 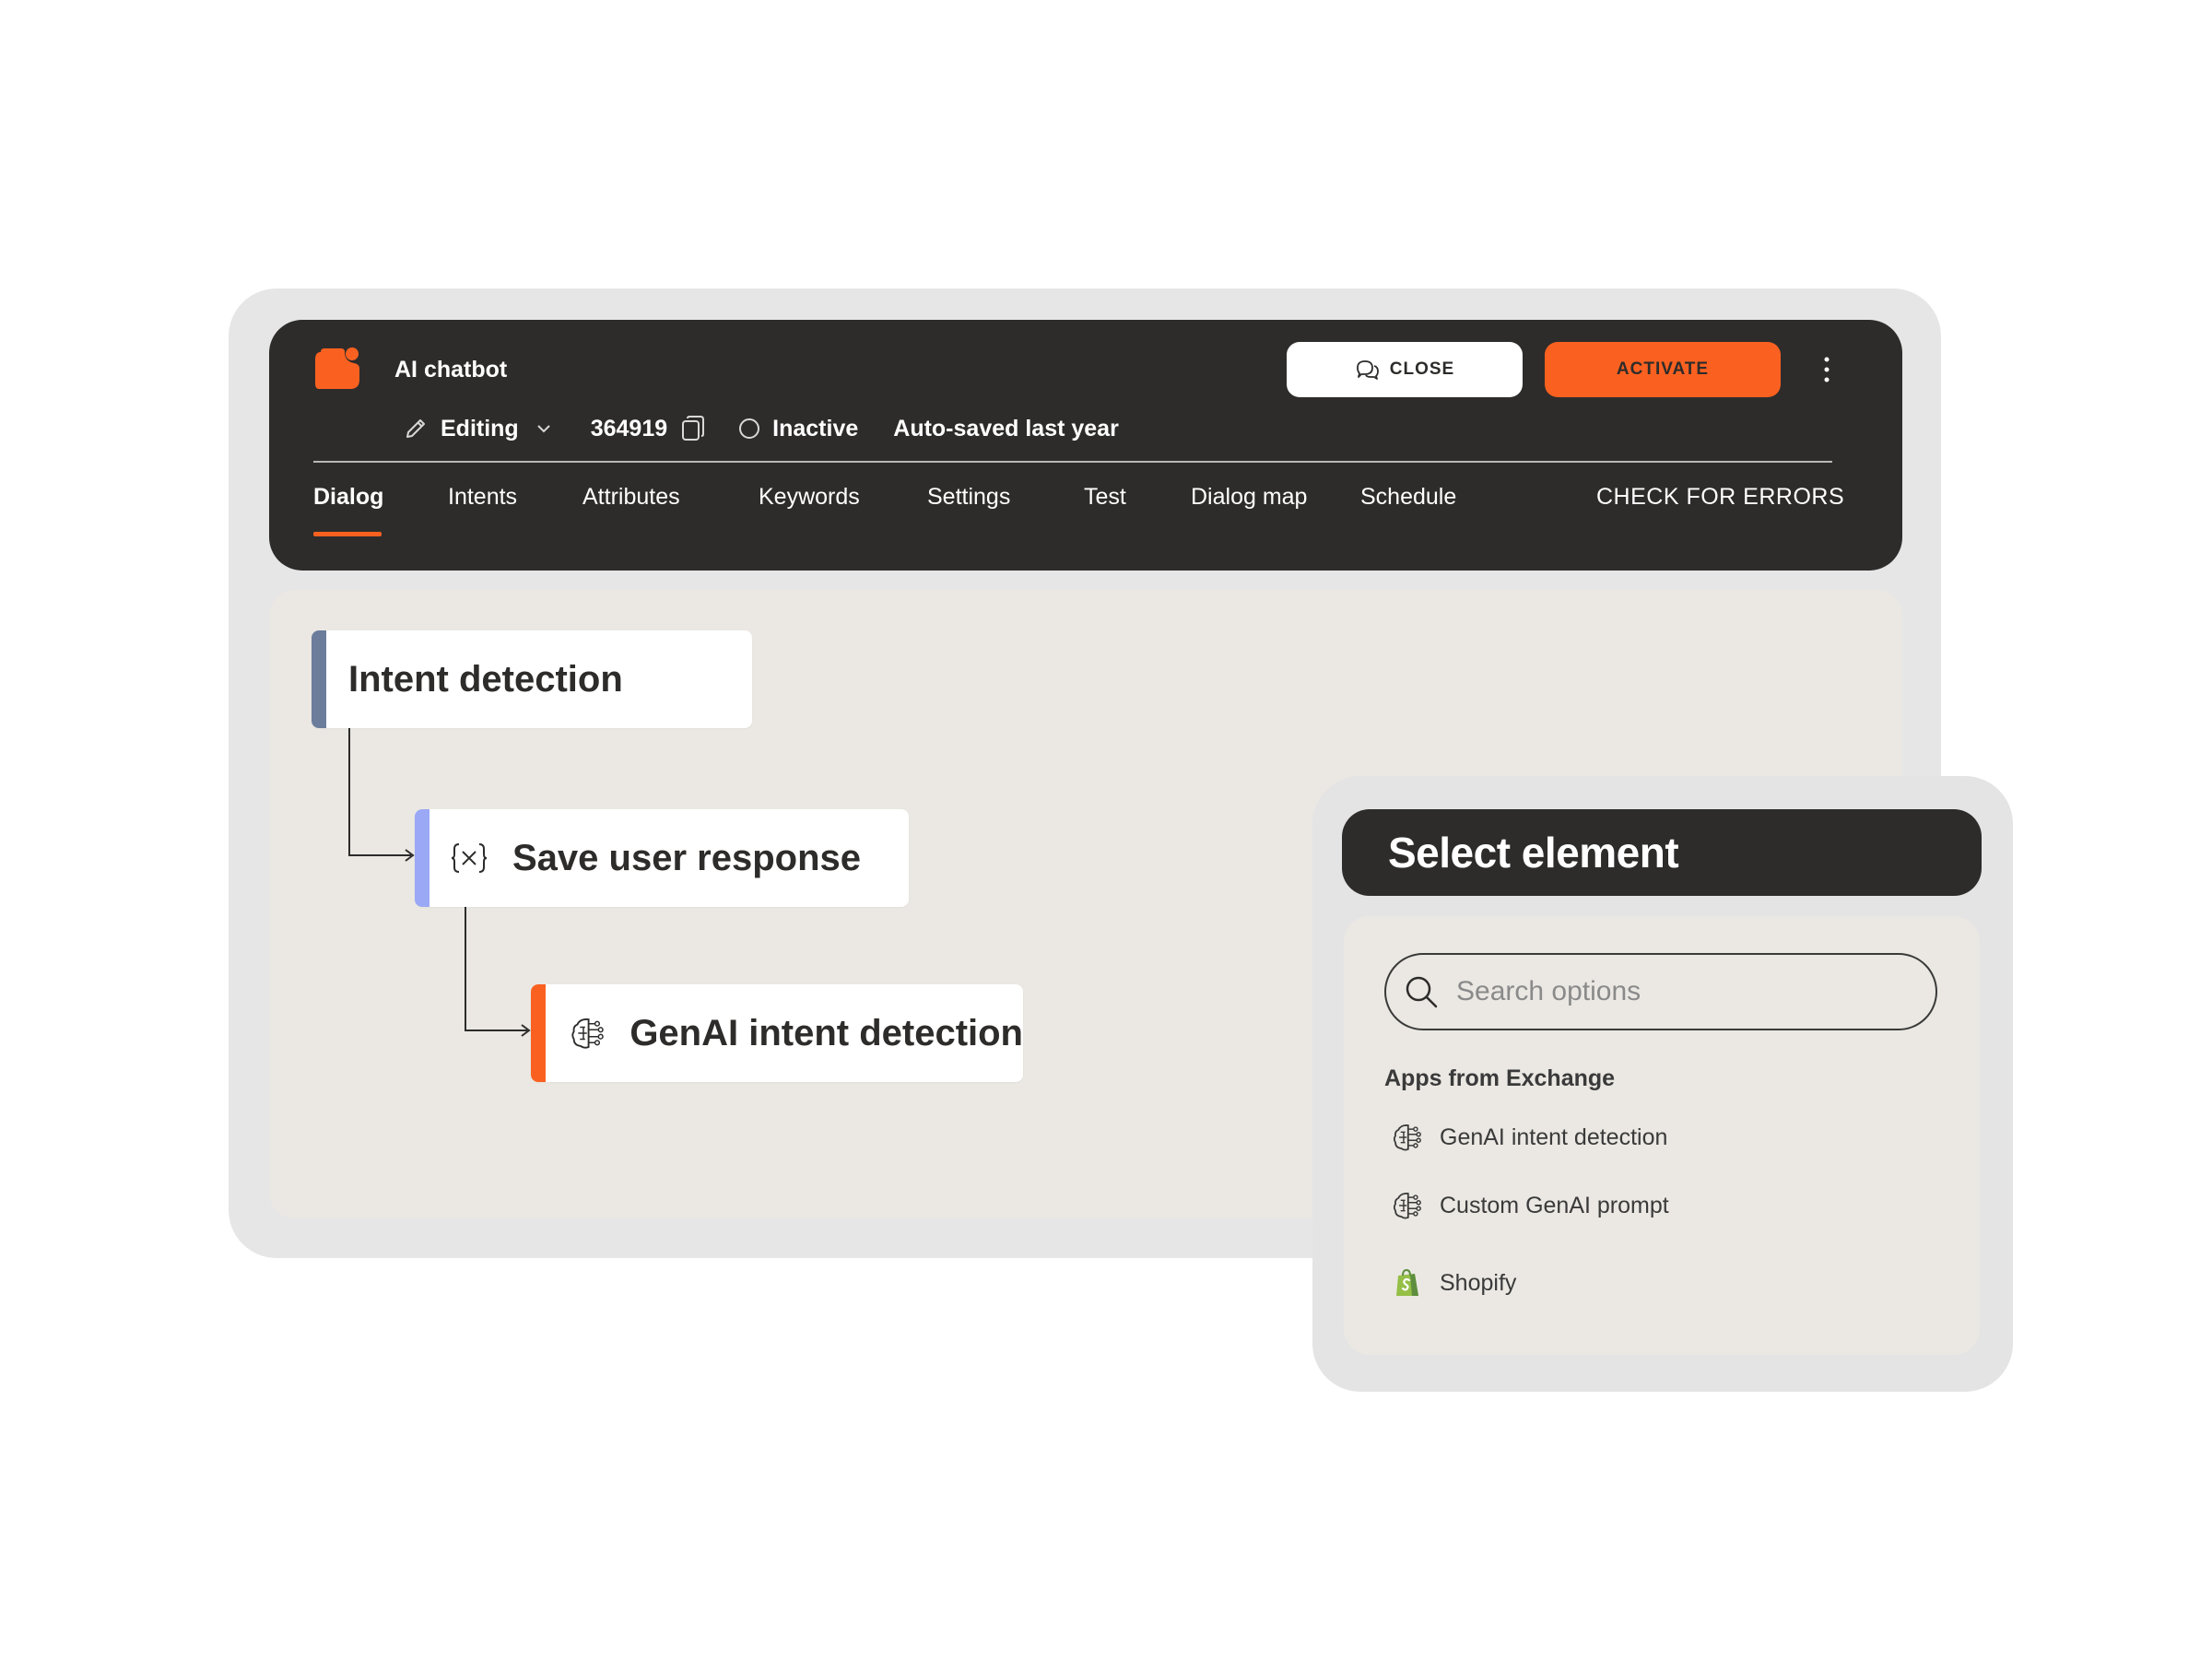 What do you see at coordinates (1408, 497) in the screenshot?
I see `tab-schedule: Schedule` at bounding box center [1408, 497].